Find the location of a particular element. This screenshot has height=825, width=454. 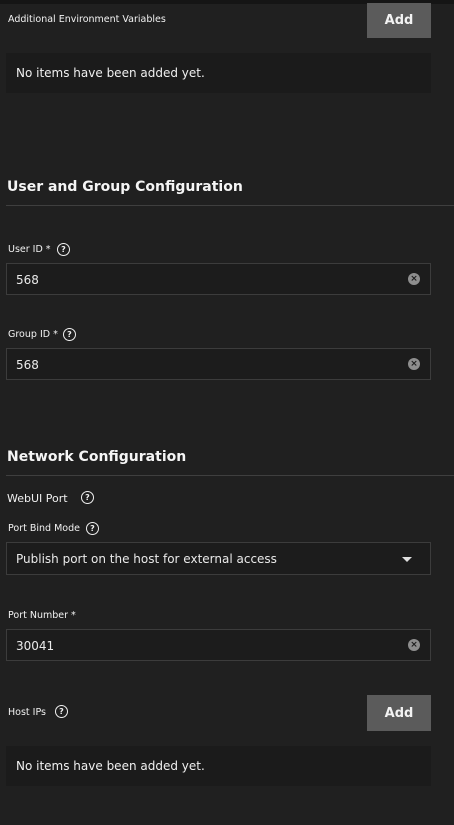

group-id-value: 568 is located at coordinates (27, 365).